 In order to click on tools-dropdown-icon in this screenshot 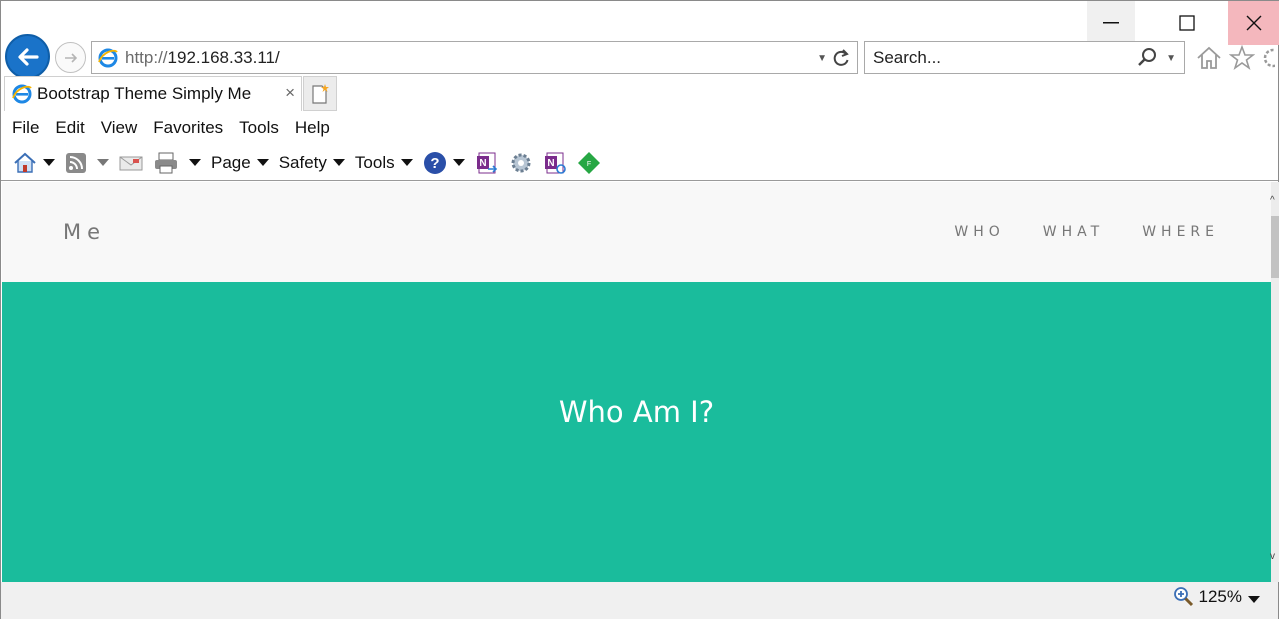, I will do `click(406, 162)`.